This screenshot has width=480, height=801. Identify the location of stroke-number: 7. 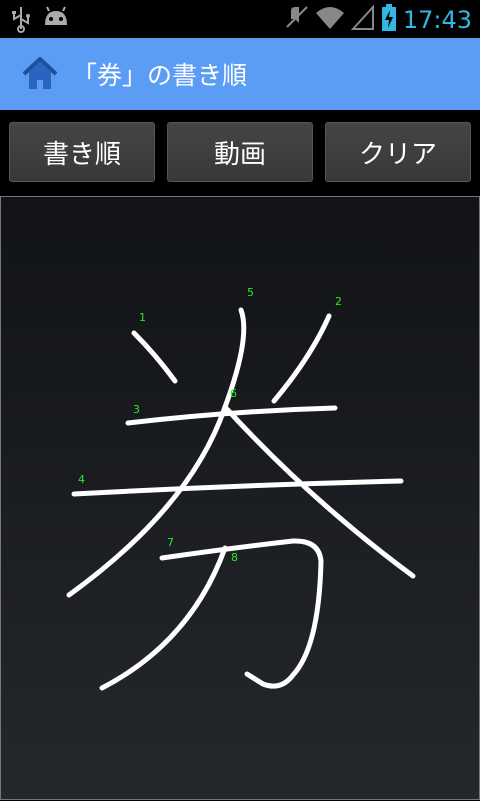
(170, 542).